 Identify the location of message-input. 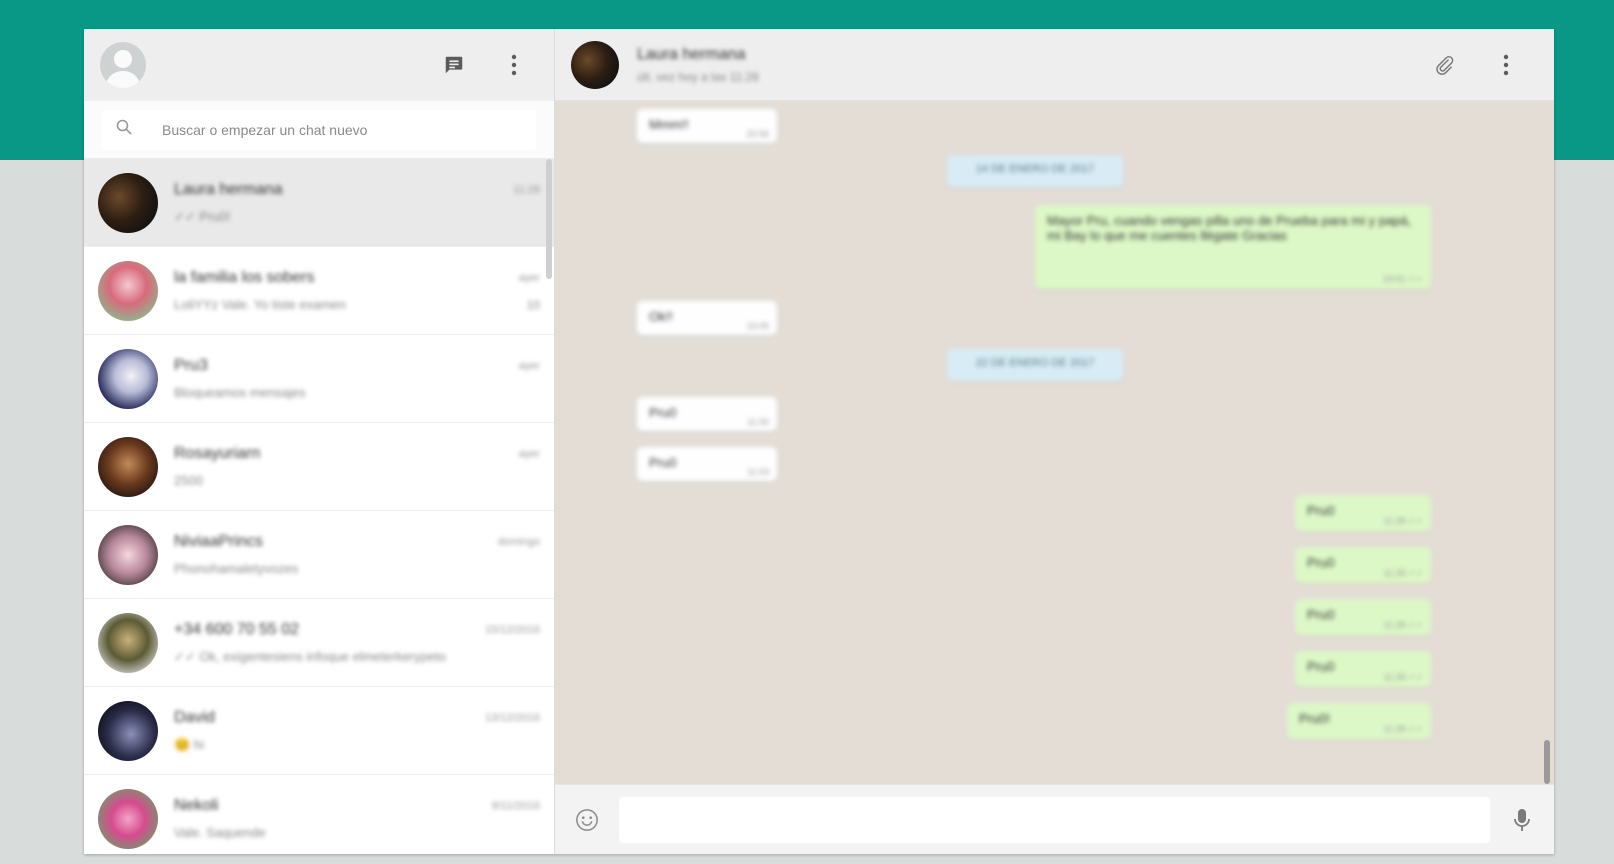
(1054, 819).